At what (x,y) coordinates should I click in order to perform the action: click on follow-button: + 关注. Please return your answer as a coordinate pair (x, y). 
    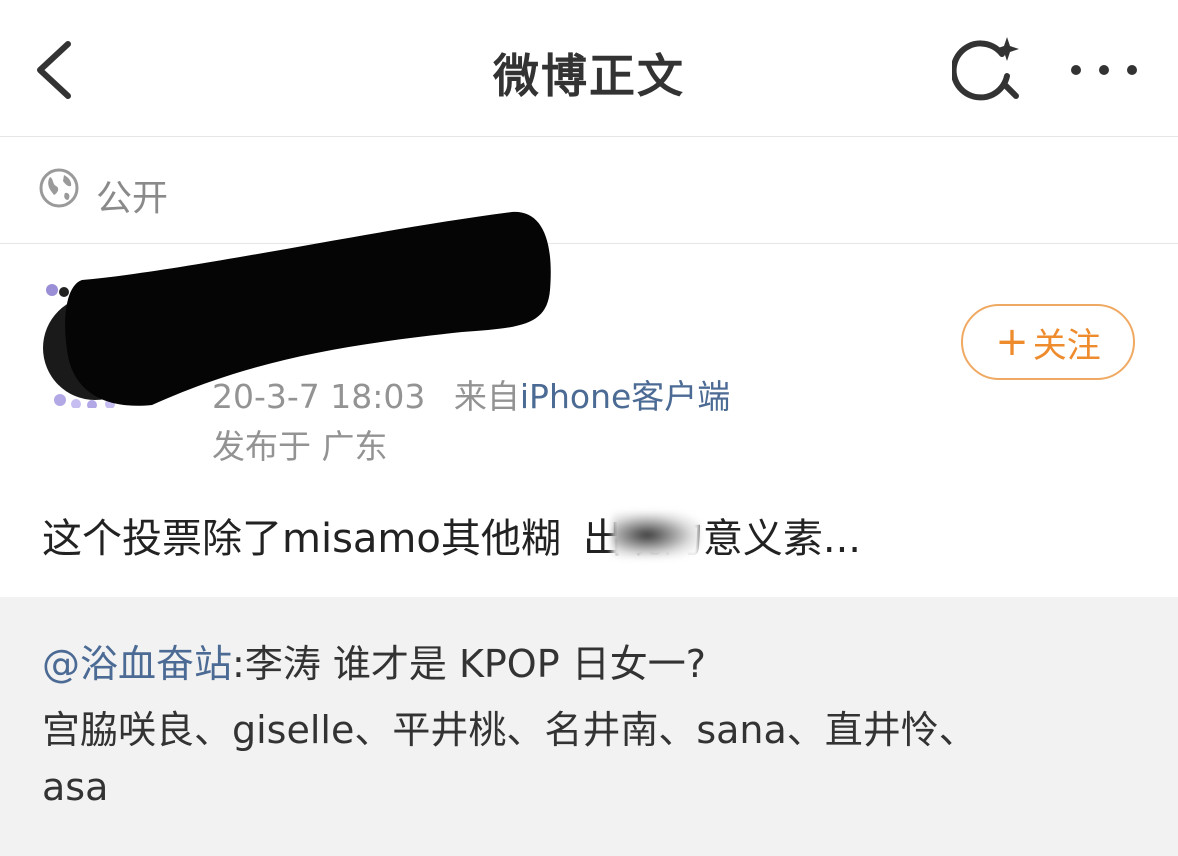
    Looking at the image, I should click on (1048, 342).